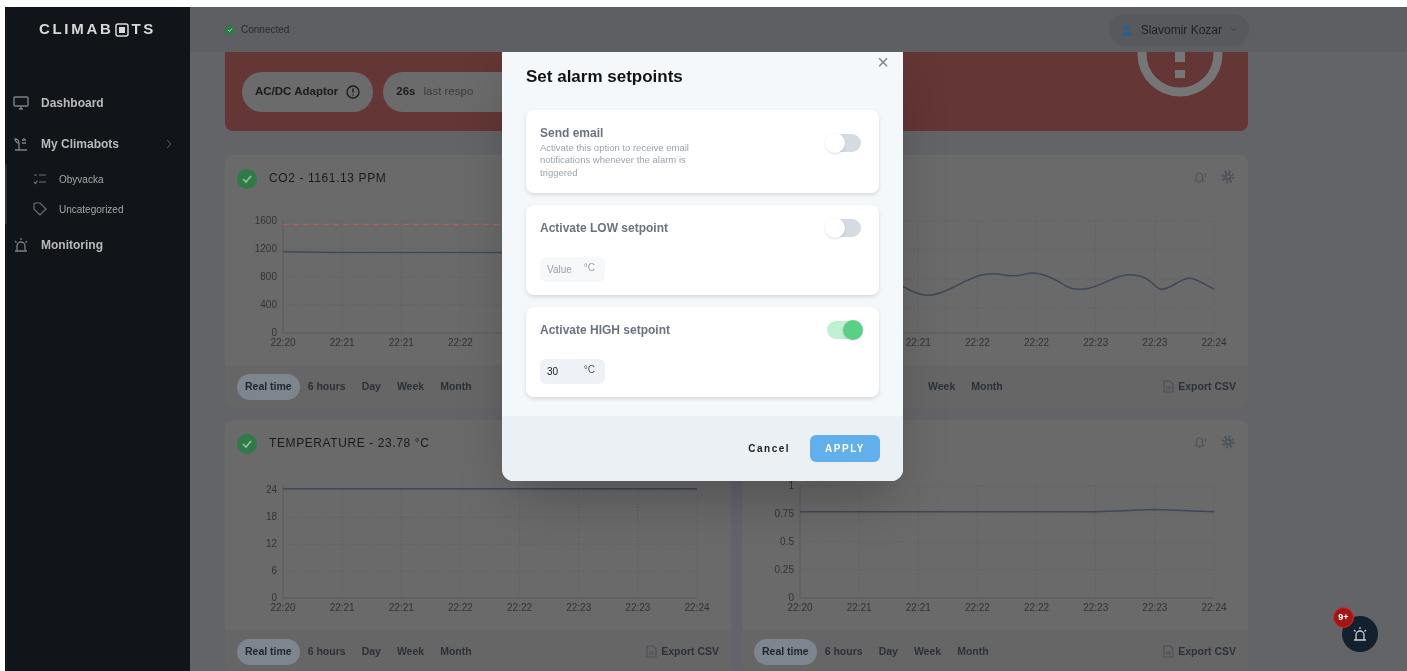 The image size is (1407, 671). What do you see at coordinates (353, 91) in the screenshot?
I see `alert-icon` at bounding box center [353, 91].